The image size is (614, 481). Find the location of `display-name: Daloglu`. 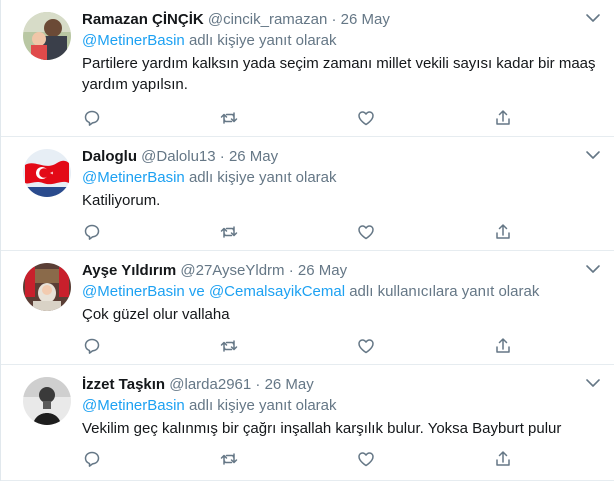

display-name: Daloglu is located at coordinates (109, 156).